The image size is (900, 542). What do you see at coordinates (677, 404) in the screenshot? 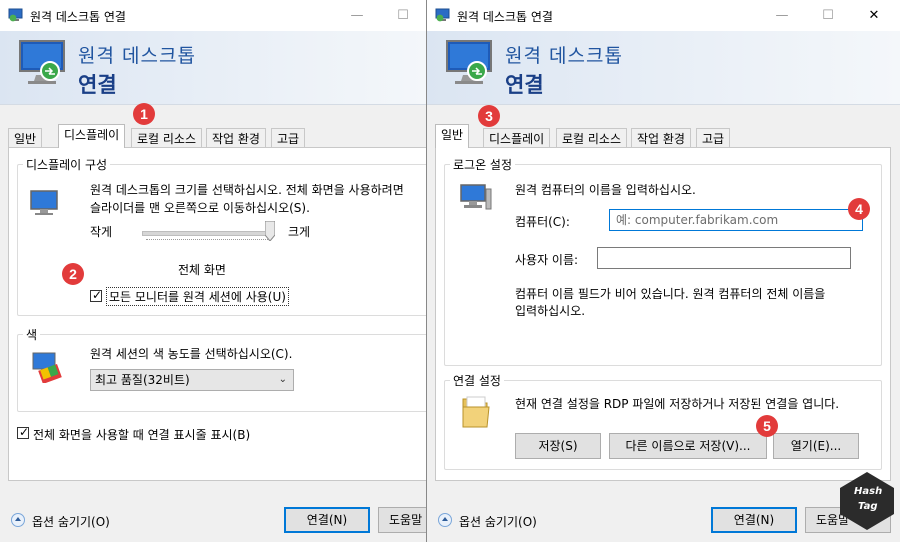
I see `connection-description: 현재 연결 설정을 RDP 파일에 저장하거나 저장된 연결을 엽니다.` at bounding box center [677, 404].